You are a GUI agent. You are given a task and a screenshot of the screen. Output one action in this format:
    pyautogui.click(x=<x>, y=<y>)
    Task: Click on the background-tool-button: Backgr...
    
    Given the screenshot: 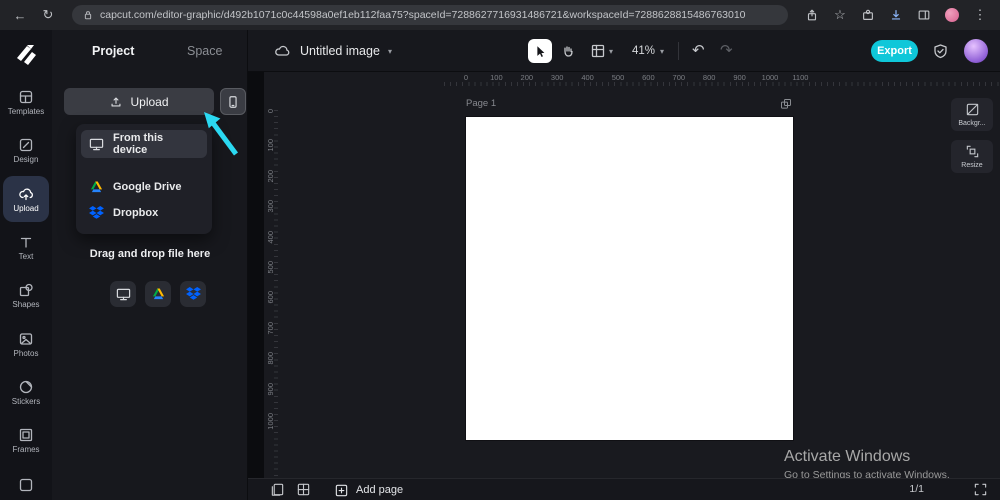 What is the action you would take?
    pyautogui.click(x=972, y=114)
    